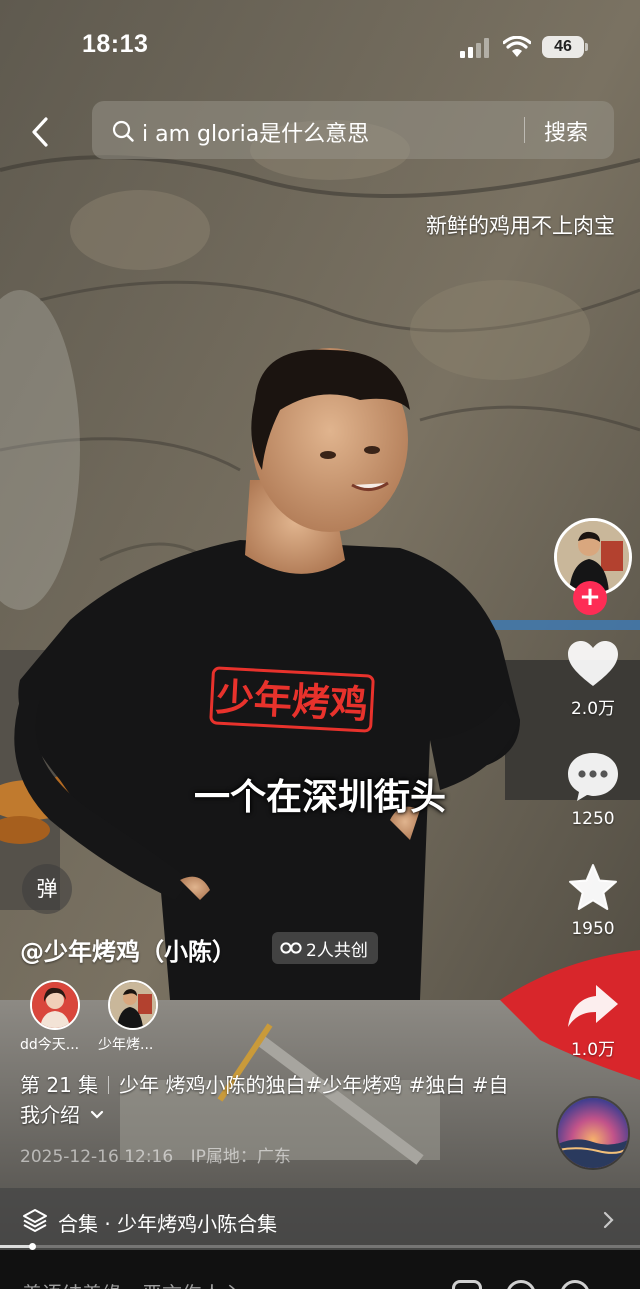 The width and height of the screenshot is (640, 1289). I want to click on battery-cap, so click(586, 47).